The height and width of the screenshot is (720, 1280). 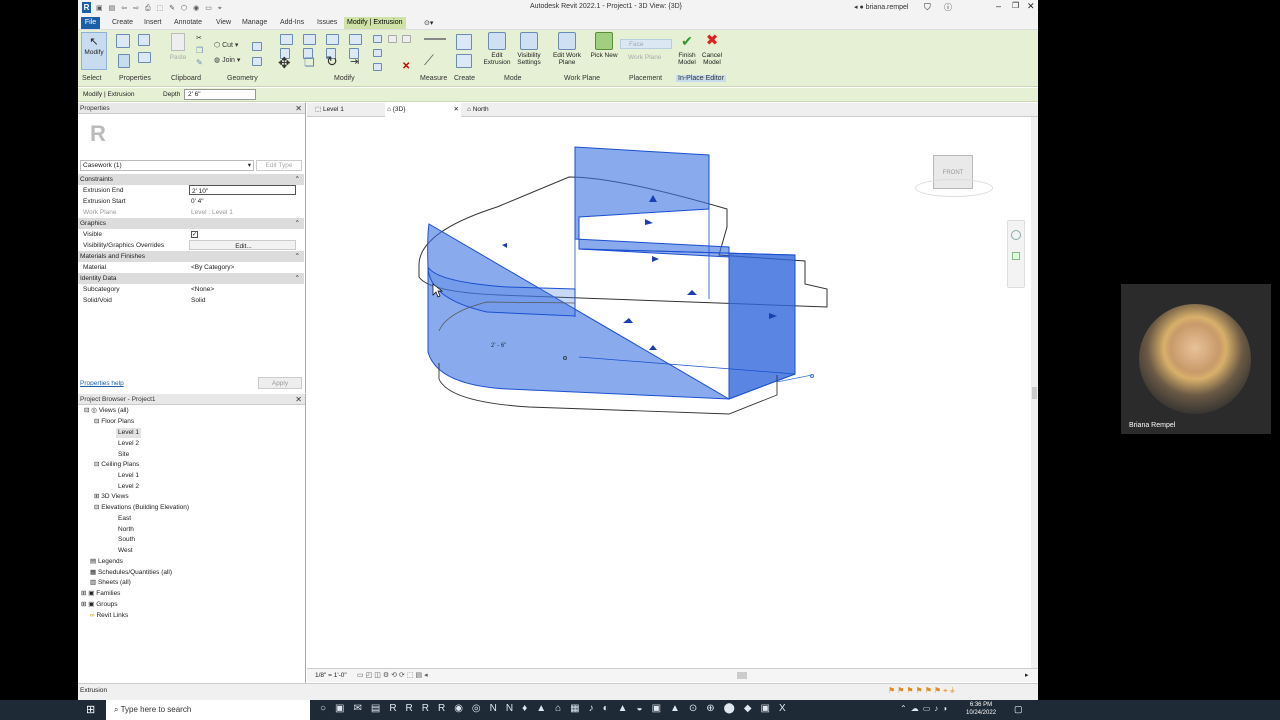 I want to click on view-tab-3d: ⌂ {3D} ✕, so click(x=423, y=110).